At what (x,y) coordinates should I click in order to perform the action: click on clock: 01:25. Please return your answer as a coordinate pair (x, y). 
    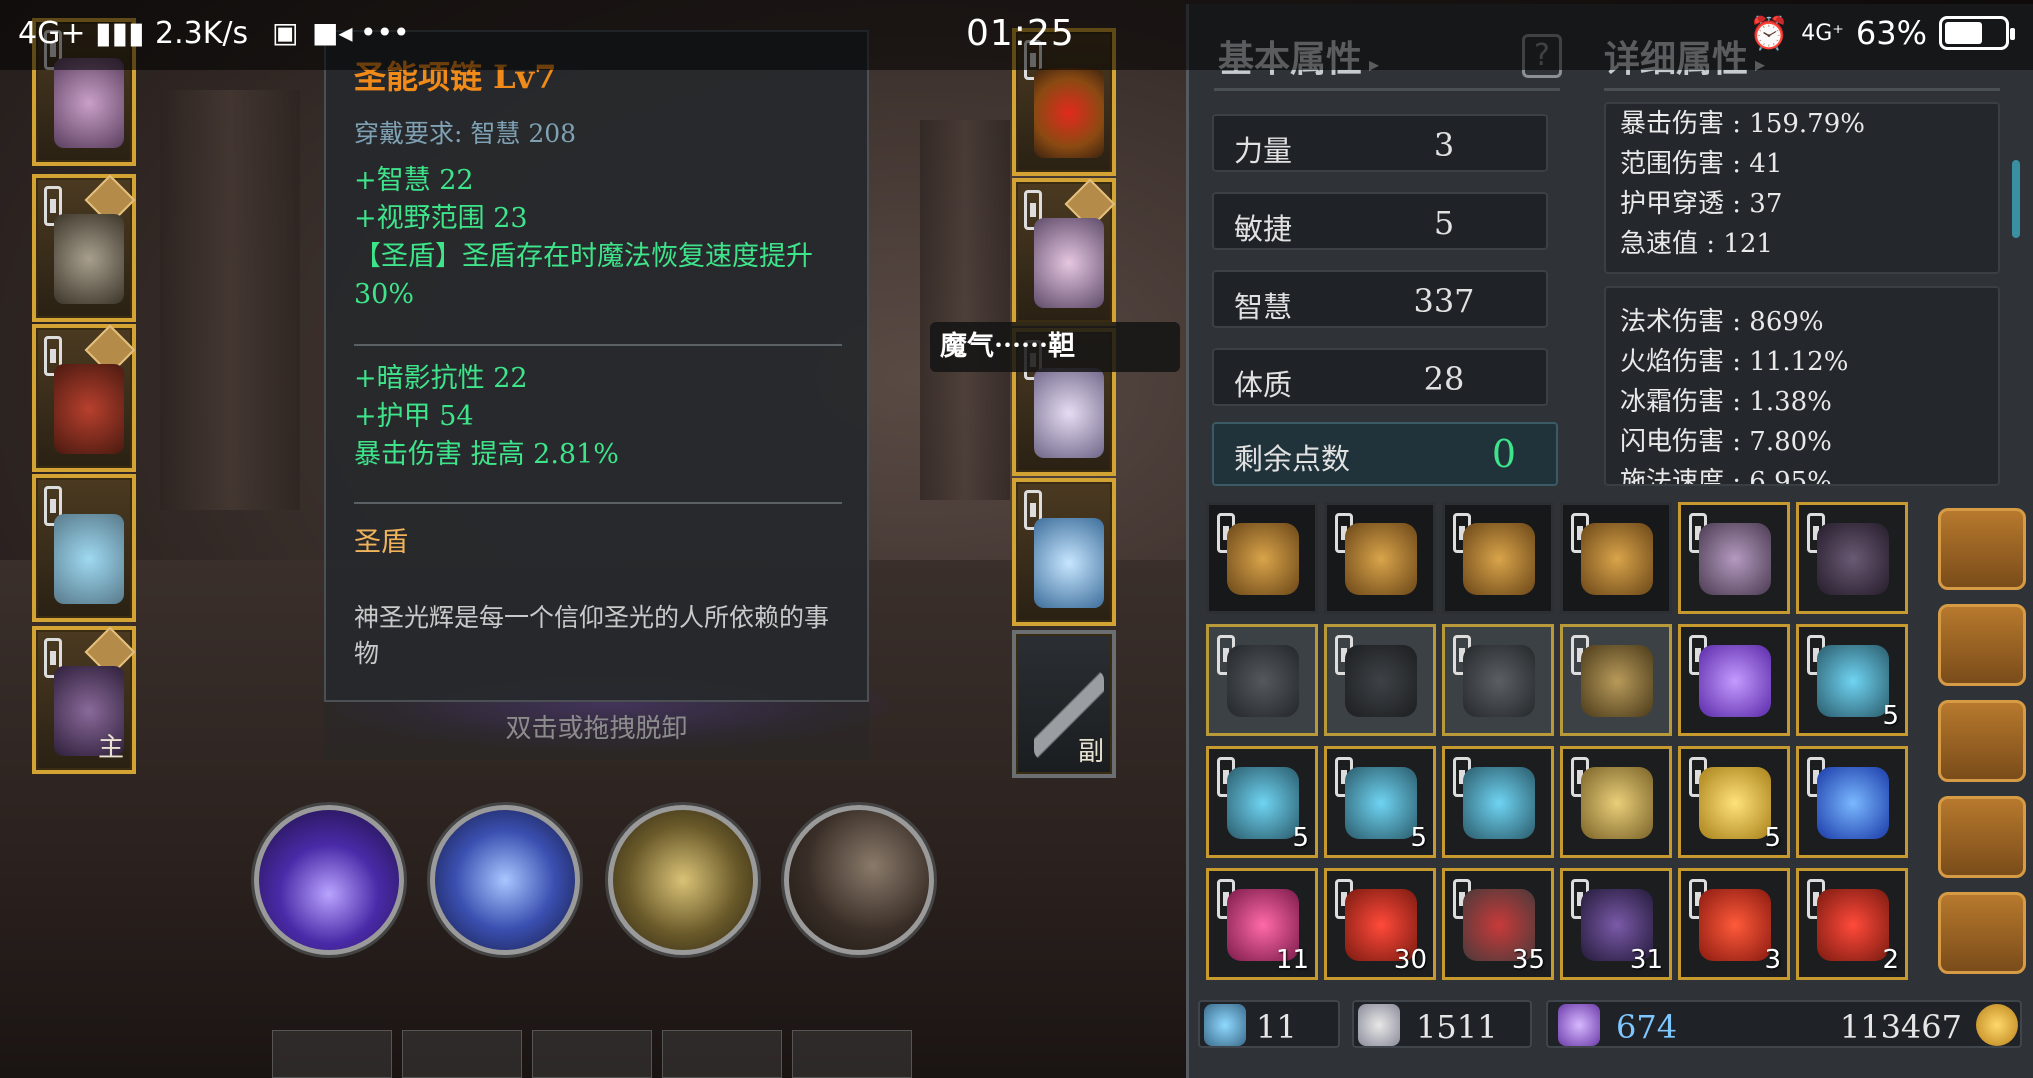
    Looking at the image, I should click on (1020, 33).